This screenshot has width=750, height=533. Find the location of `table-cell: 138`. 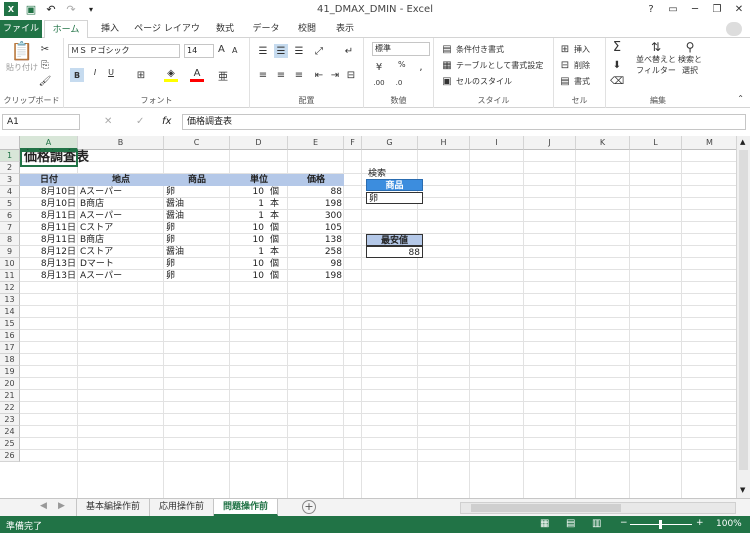

table-cell: 138 is located at coordinates (316, 240).